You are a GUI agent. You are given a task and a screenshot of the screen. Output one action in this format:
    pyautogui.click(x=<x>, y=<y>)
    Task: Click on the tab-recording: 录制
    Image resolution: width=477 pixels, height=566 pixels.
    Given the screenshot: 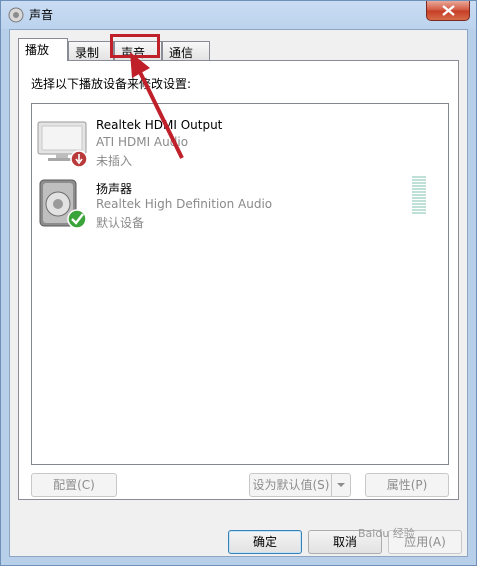 What is the action you would take?
    pyautogui.click(x=91, y=50)
    